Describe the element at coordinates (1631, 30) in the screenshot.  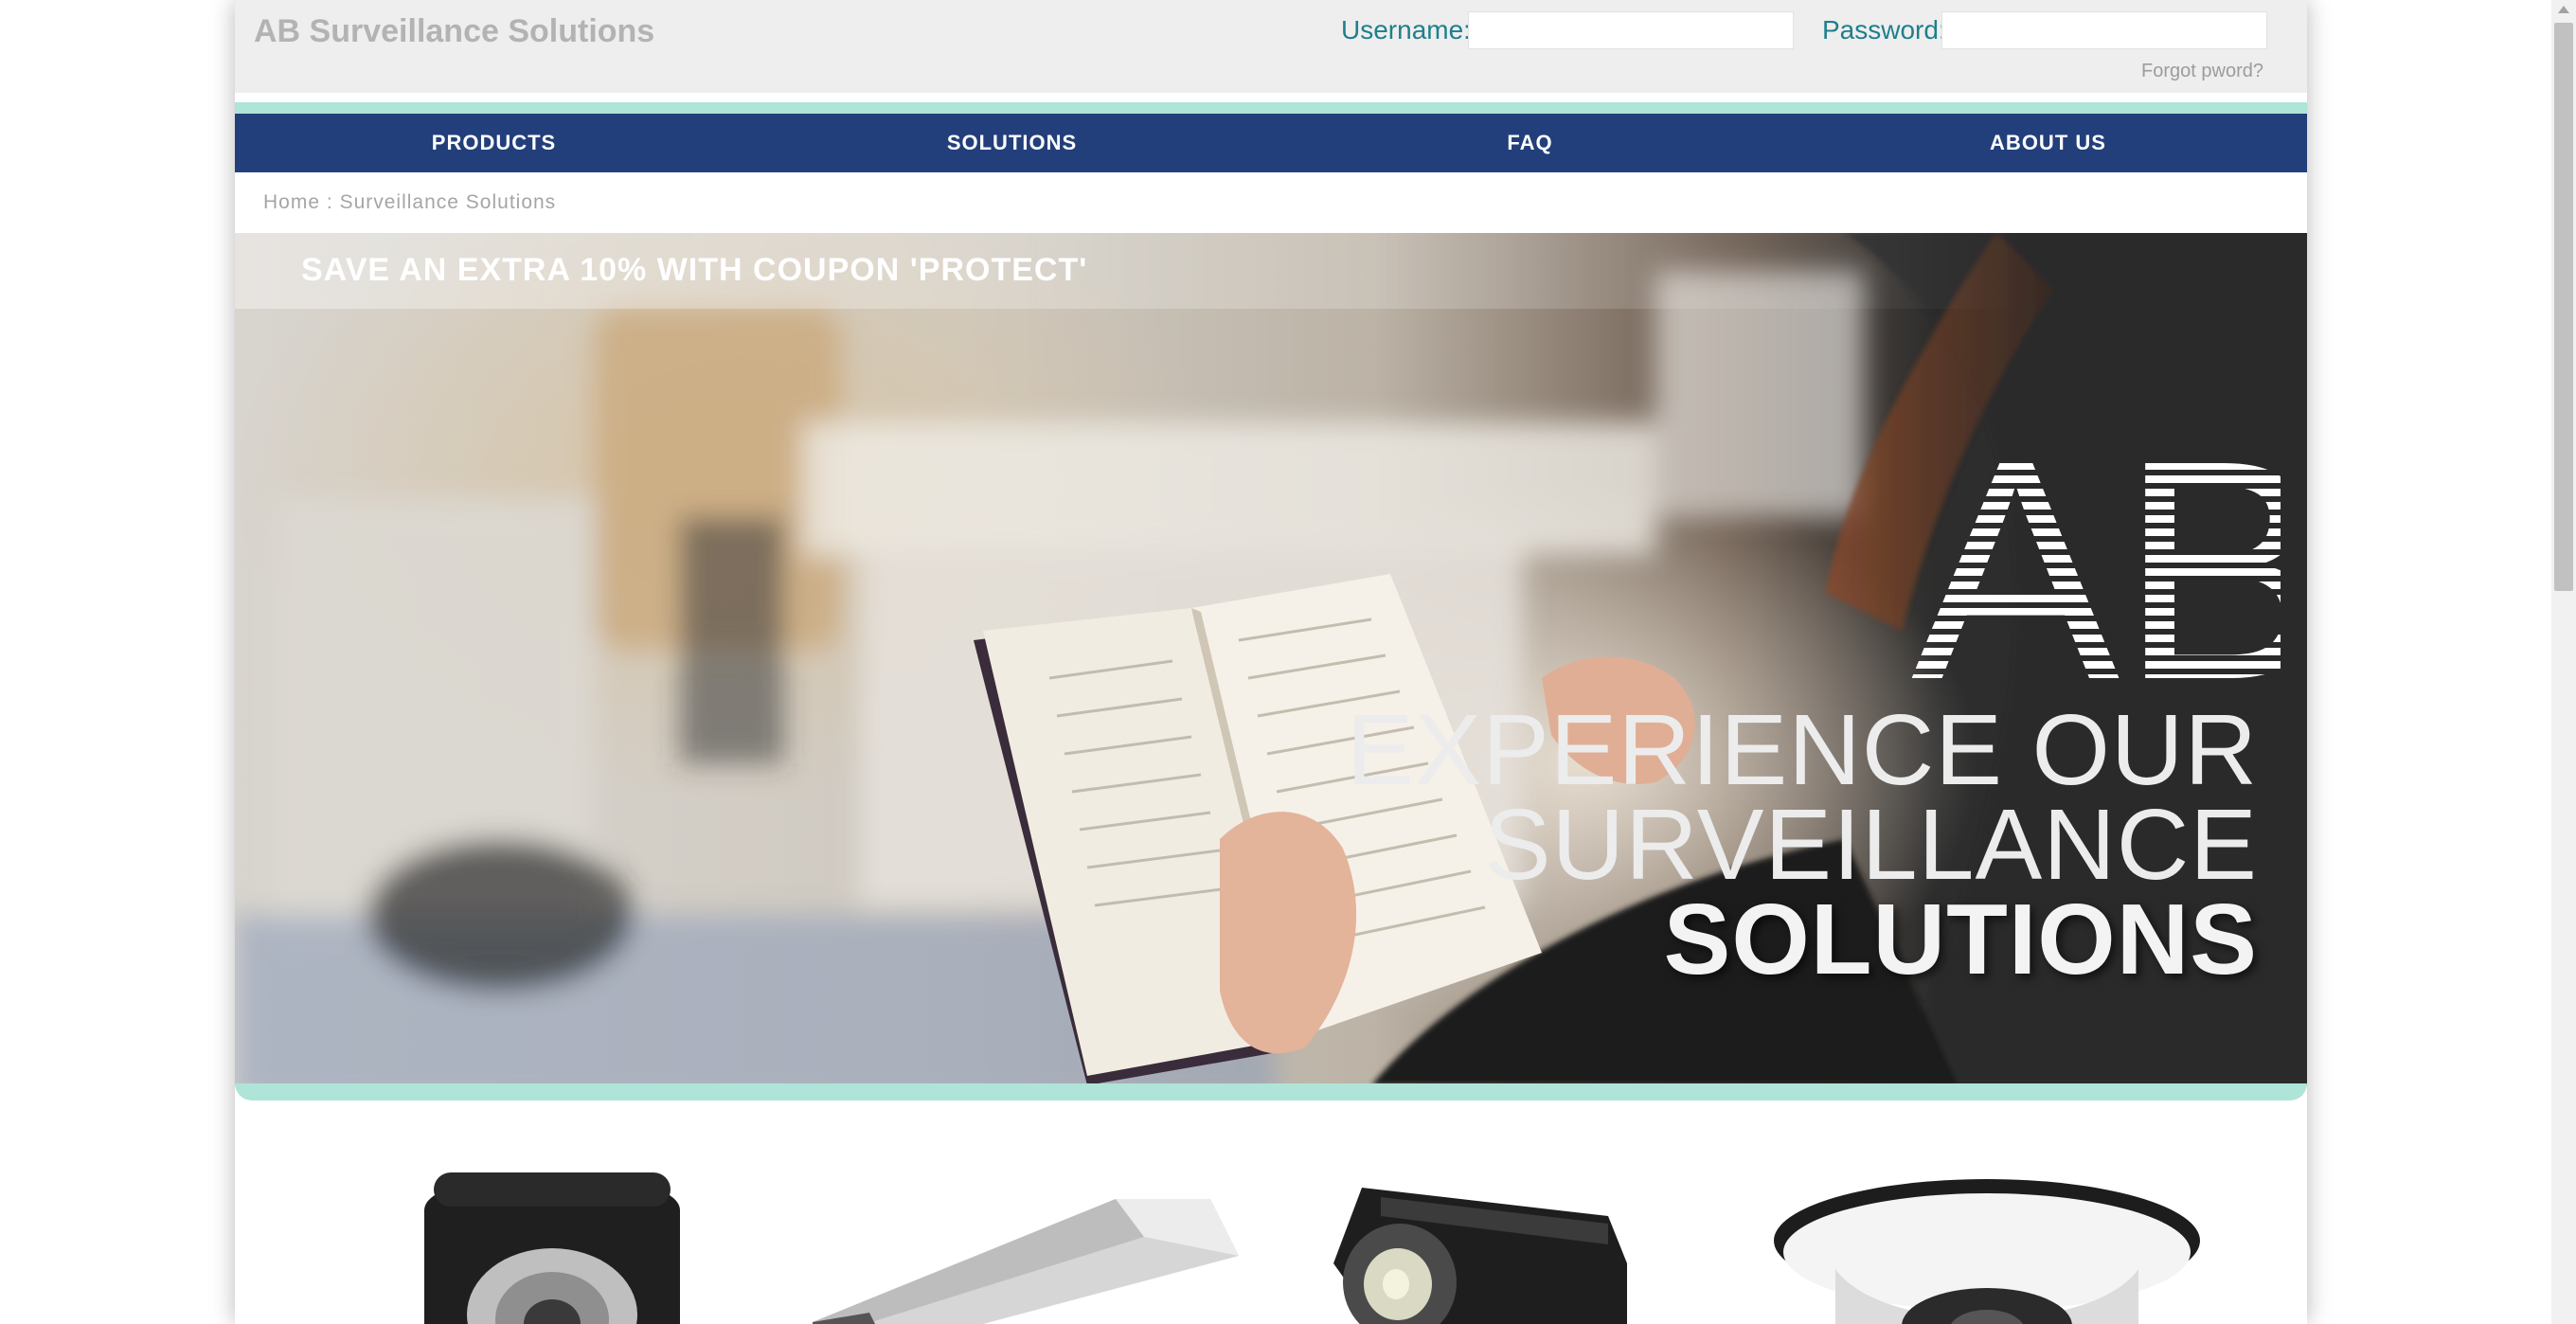
I see `username-input` at that location.